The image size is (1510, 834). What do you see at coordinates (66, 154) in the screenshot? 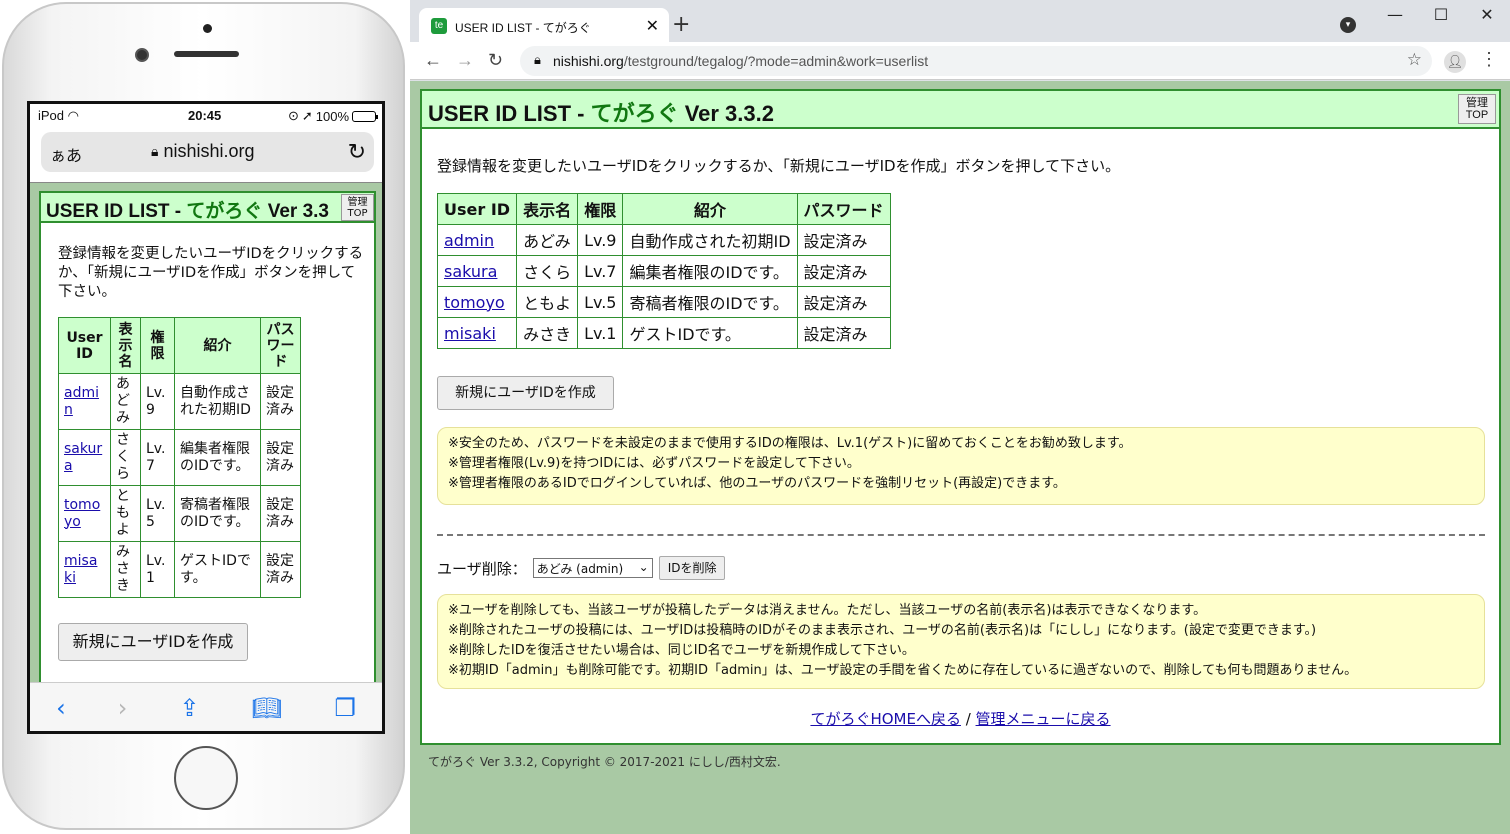
I see `reader-aa-button: ぁあ` at bounding box center [66, 154].